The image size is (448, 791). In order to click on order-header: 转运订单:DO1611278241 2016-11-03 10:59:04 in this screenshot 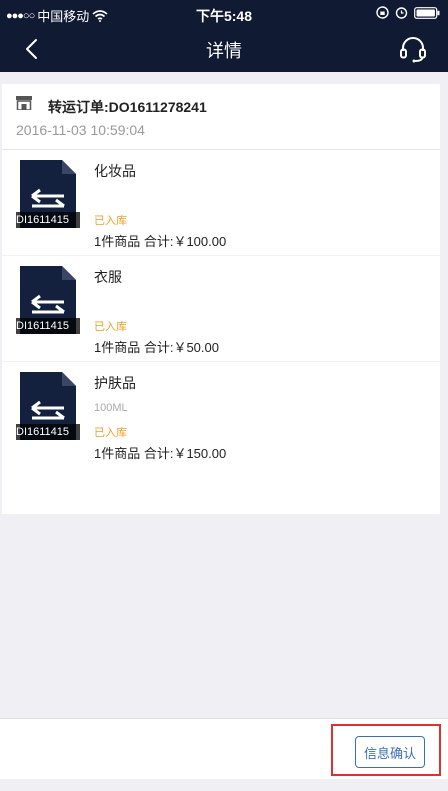, I will do `click(221, 117)`.